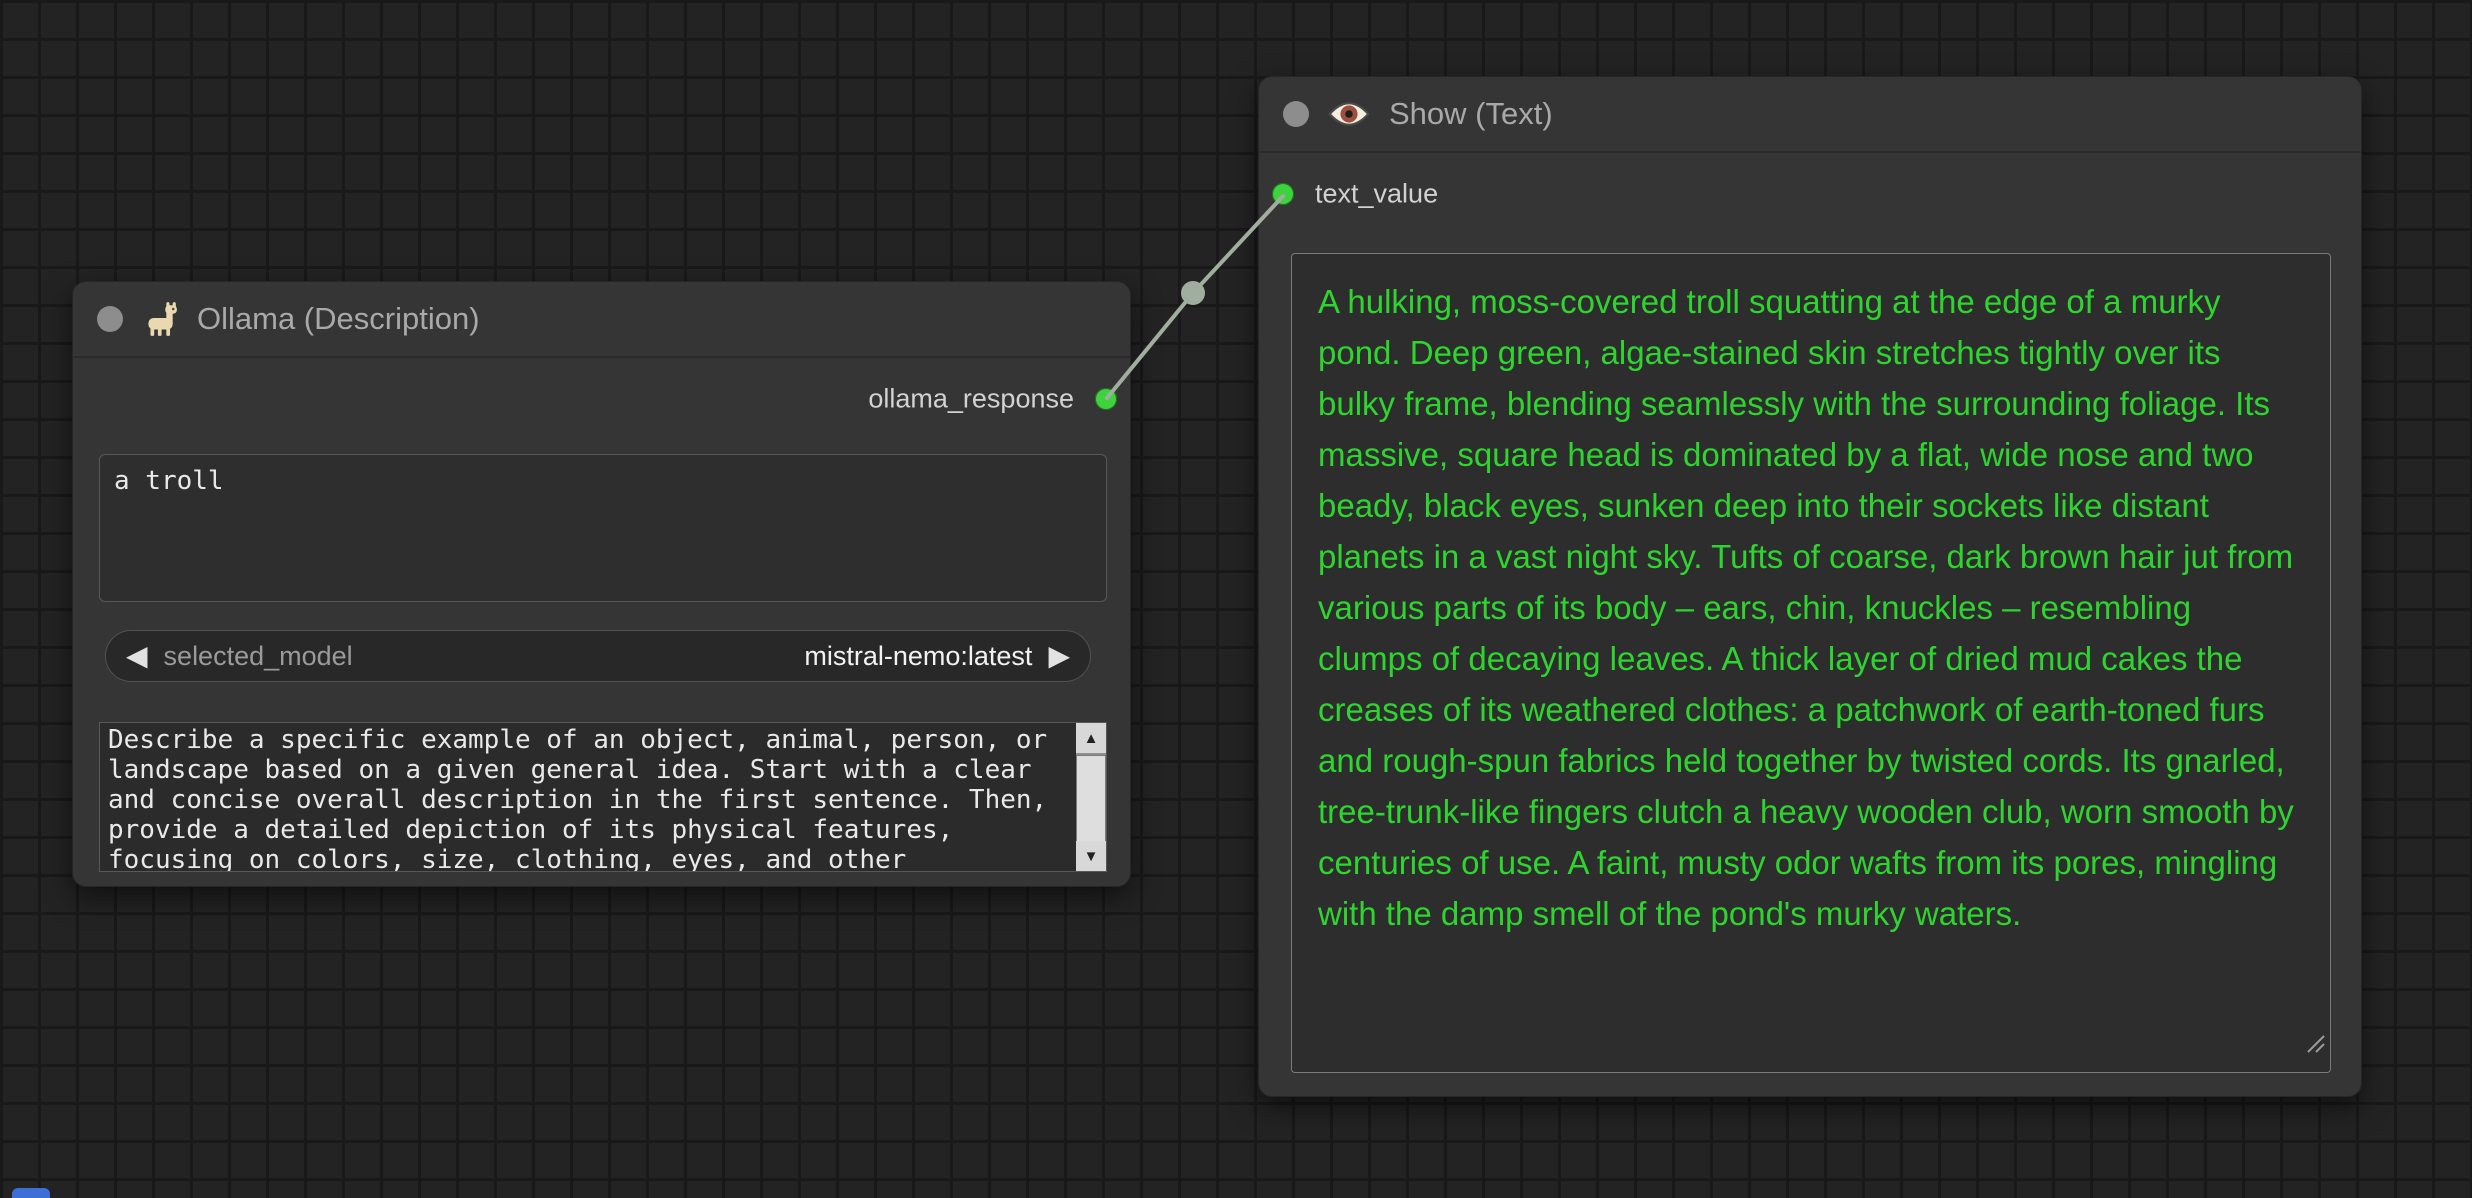  What do you see at coordinates (1091, 797) in the screenshot?
I see `vertical-scrollbar: ▲ ▼` at bounding box center [1091, 797].